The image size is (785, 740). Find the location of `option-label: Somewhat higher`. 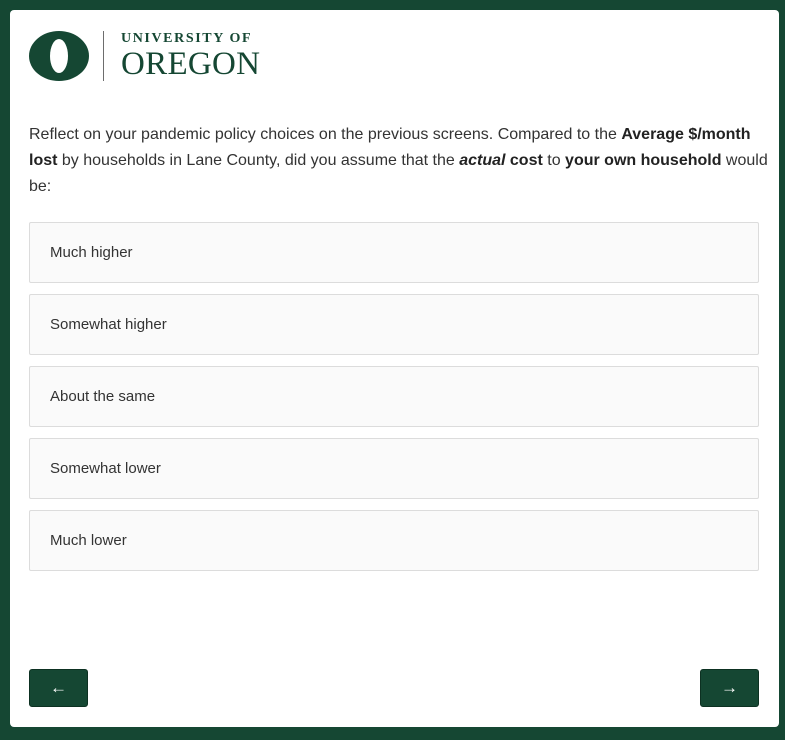

option-label: Somewhat higher is located at coordinates (108, 324).